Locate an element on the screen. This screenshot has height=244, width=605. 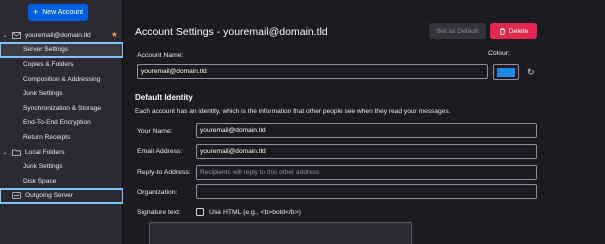
trash-icon is located at coordinates (502, 31).